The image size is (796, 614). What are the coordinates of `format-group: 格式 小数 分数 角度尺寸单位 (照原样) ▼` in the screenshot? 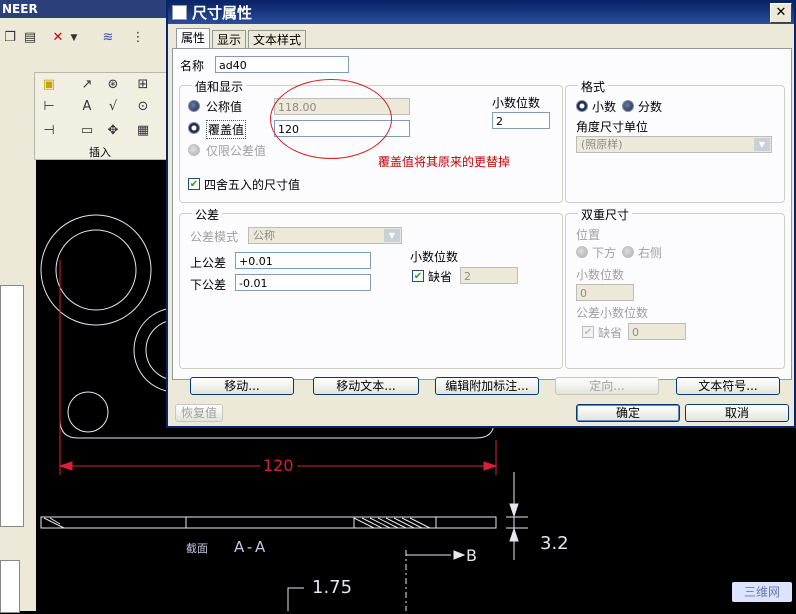 It's located at (675, 140).